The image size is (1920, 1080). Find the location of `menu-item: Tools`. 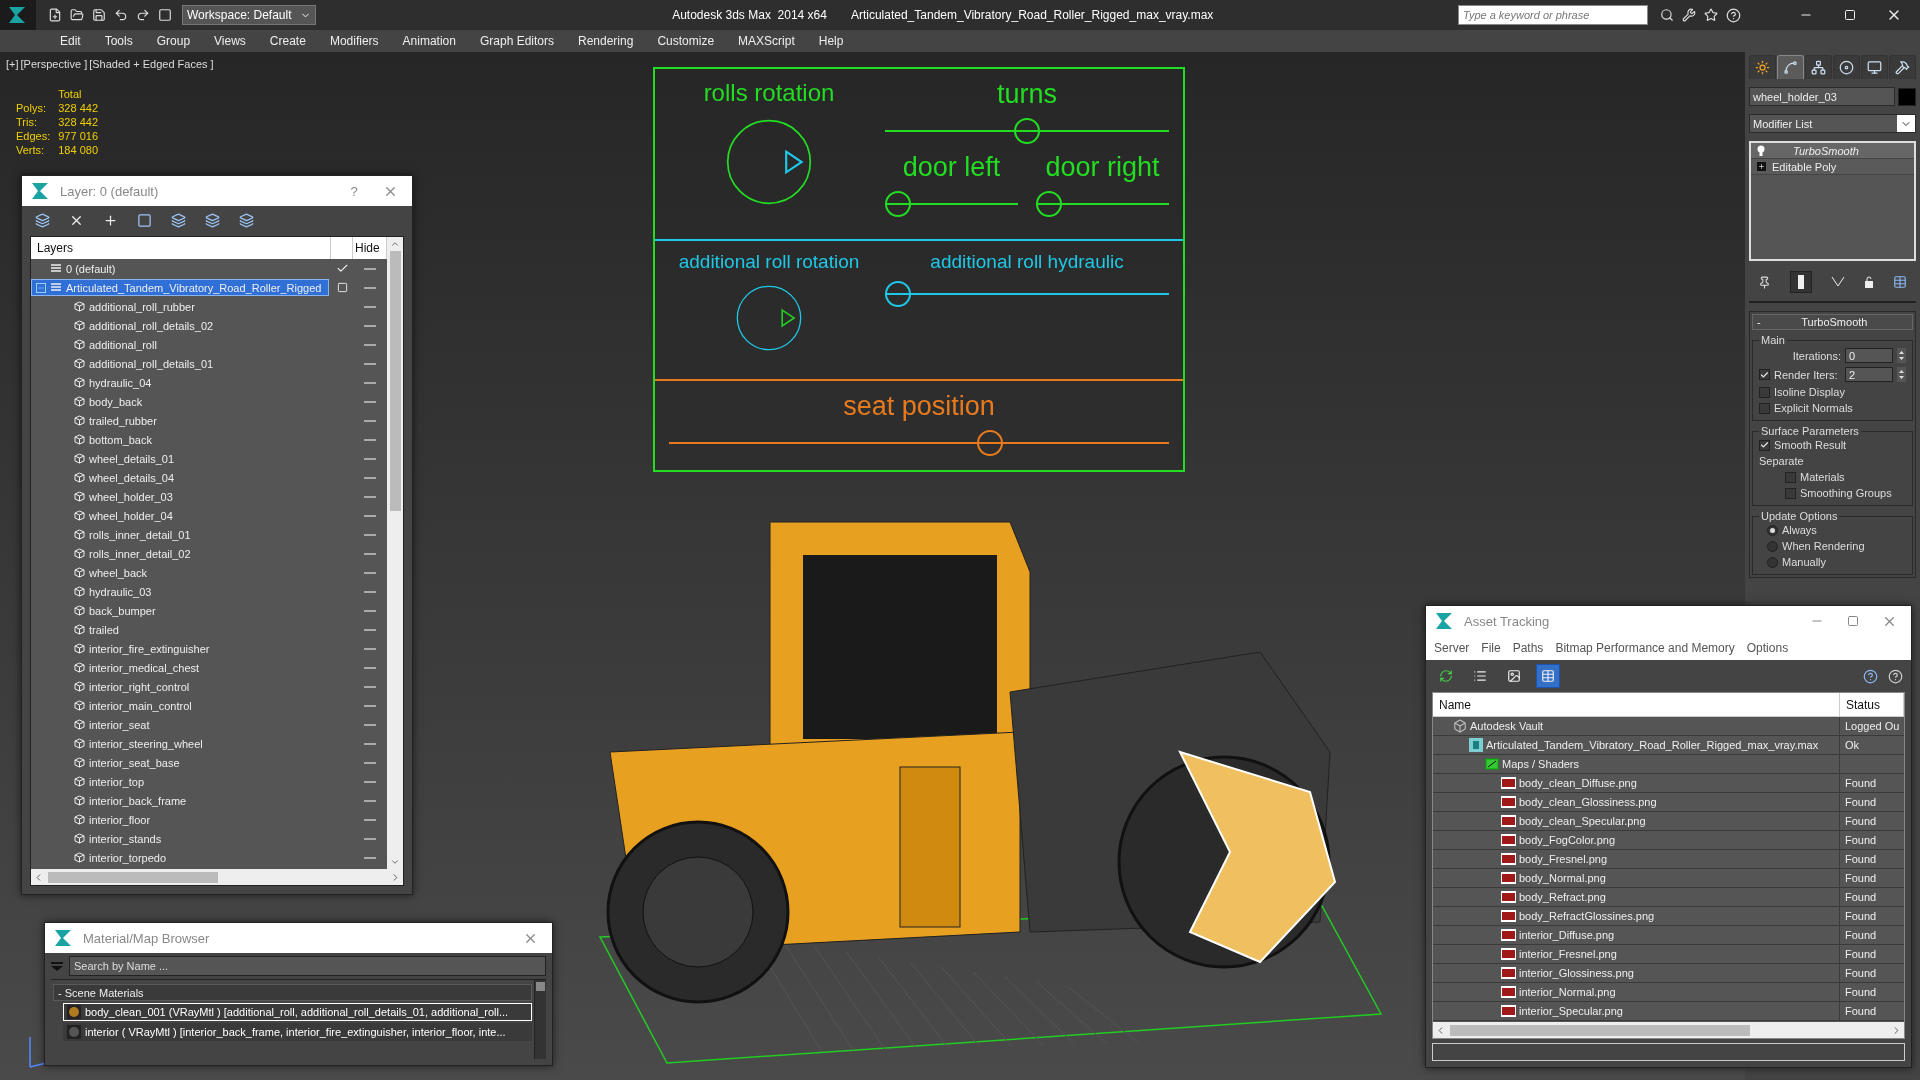

menu-item: Tools is located at coordinates (118, 41).